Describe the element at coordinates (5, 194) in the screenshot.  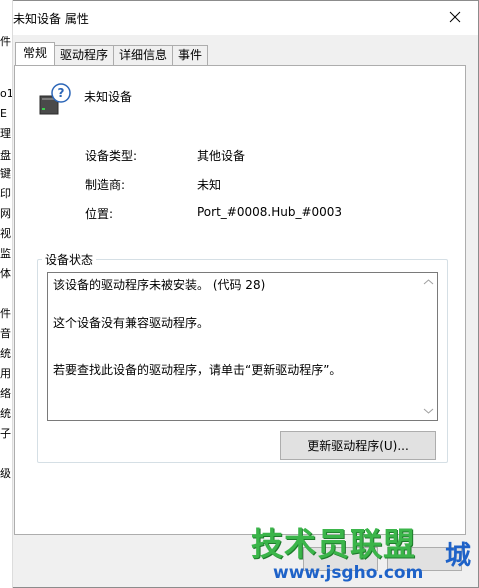
I see `bg-text-fragment: 印` at that location.